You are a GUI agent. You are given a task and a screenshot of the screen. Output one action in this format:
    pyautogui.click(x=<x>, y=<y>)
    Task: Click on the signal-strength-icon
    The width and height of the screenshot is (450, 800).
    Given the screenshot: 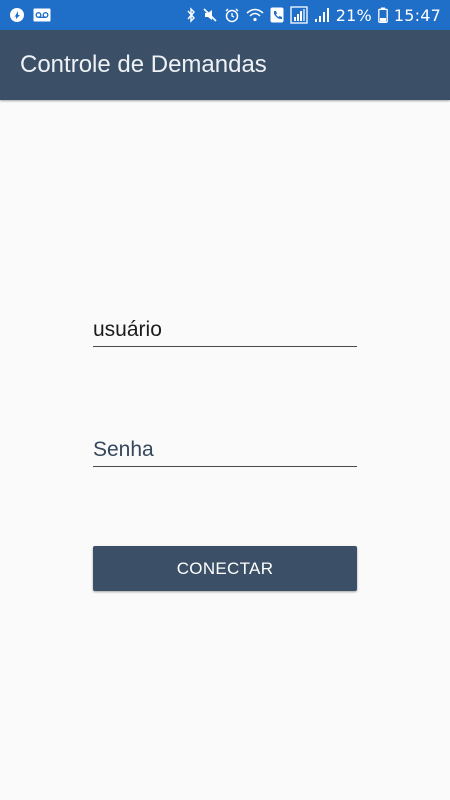 What is the action you would take?
    pyautogui.click(x=322, y=15)
    